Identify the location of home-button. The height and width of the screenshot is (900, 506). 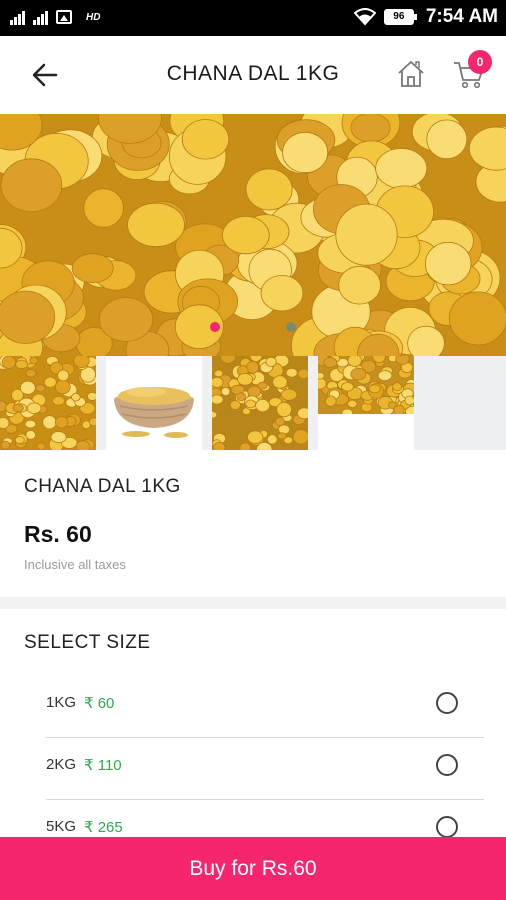
(411, 74).